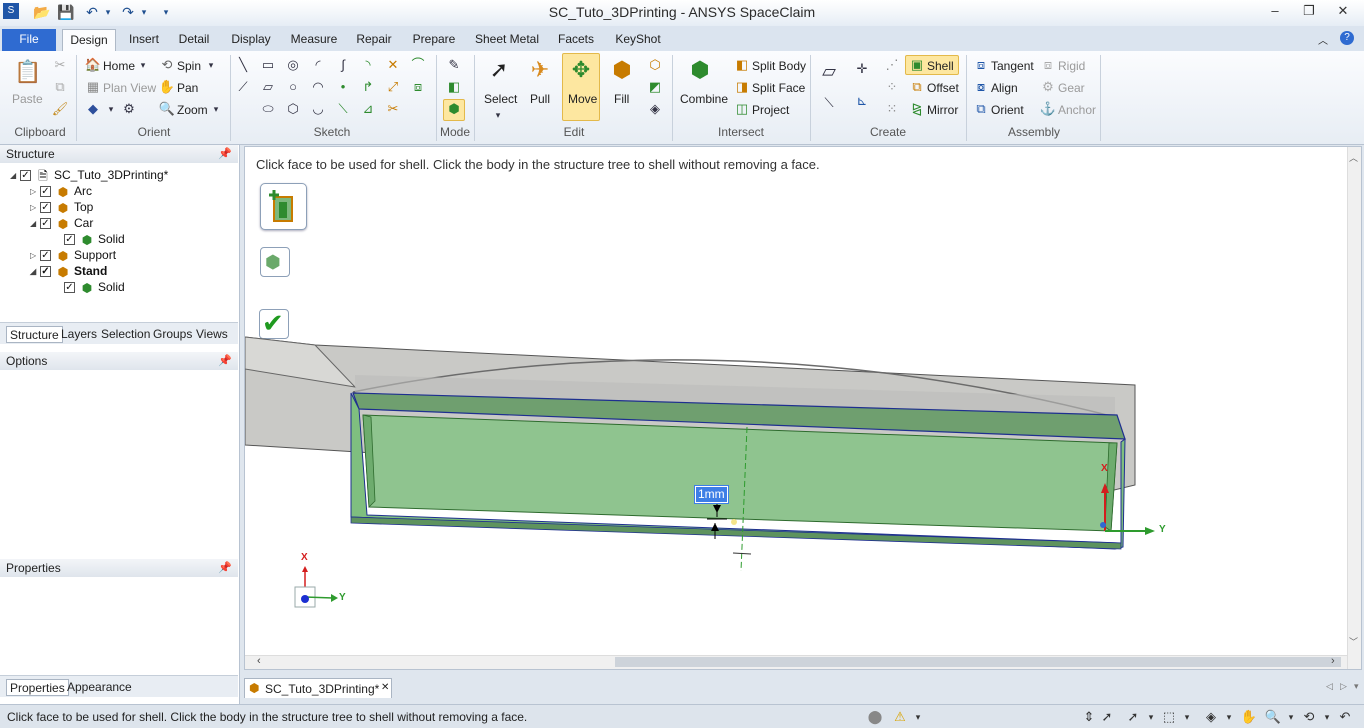 The image size is (1364, 728). What do you see at coordinates (293, 88) in the screenshot?
I see `three-point-circle-icon: ○` at bounding box center [293, 88].